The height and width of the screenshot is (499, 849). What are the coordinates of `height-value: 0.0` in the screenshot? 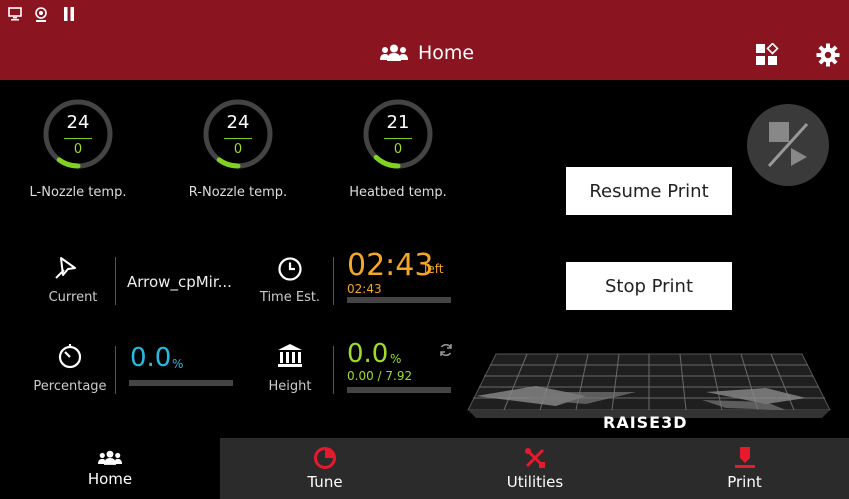 It's located at (368, 354).